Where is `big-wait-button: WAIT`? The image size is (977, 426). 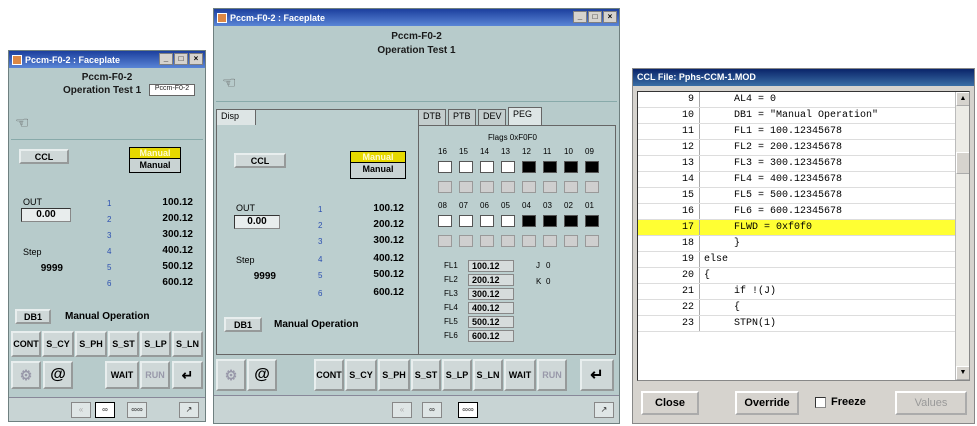
big-wait-button: WAIT is located at coordinates (520, 375).